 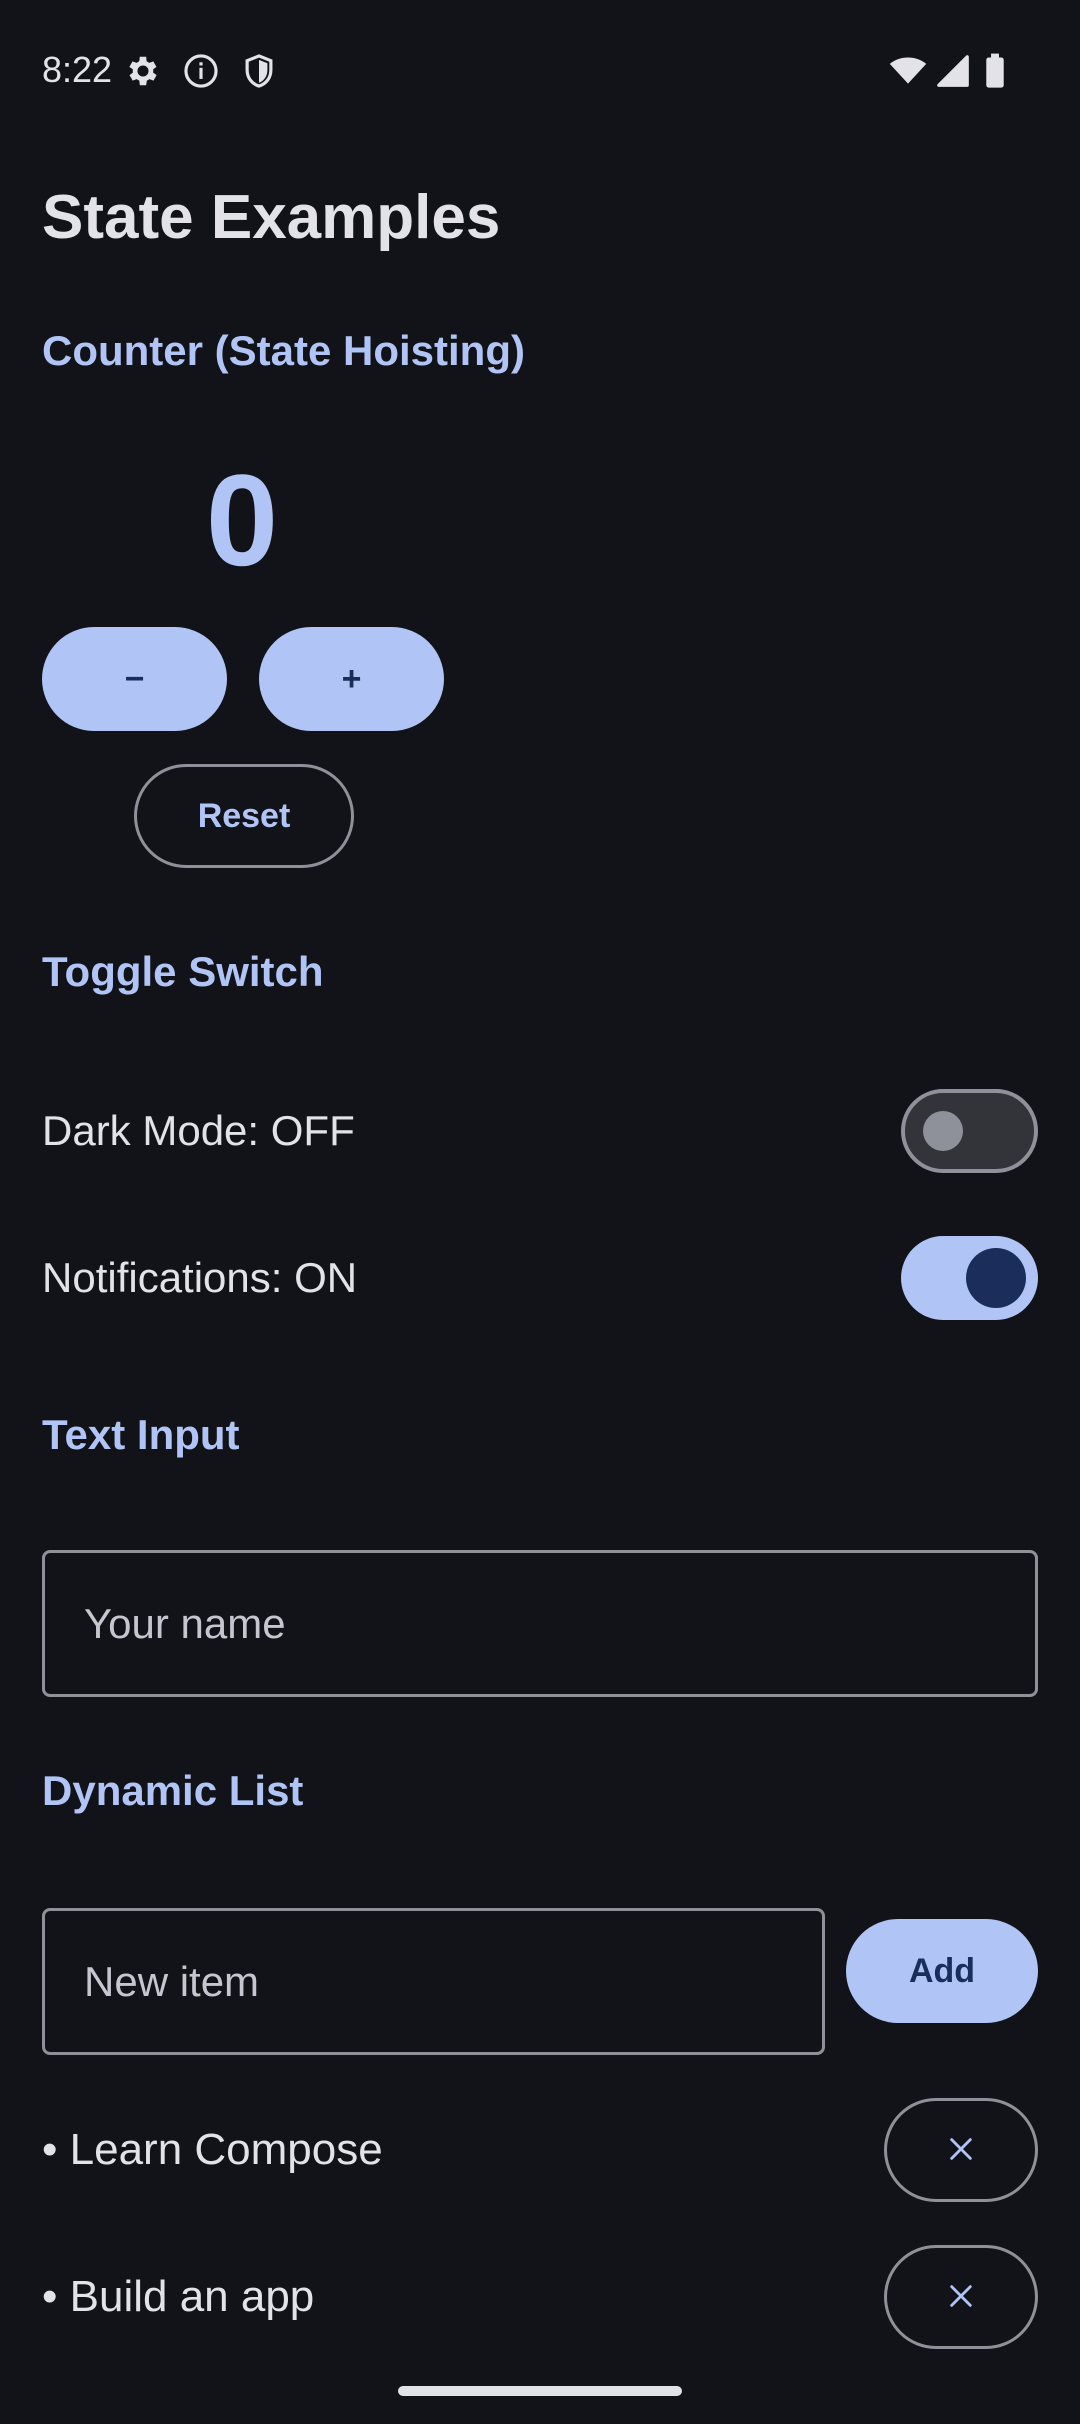 I want to click on notifications-switch, so click(x=969, y=1278).